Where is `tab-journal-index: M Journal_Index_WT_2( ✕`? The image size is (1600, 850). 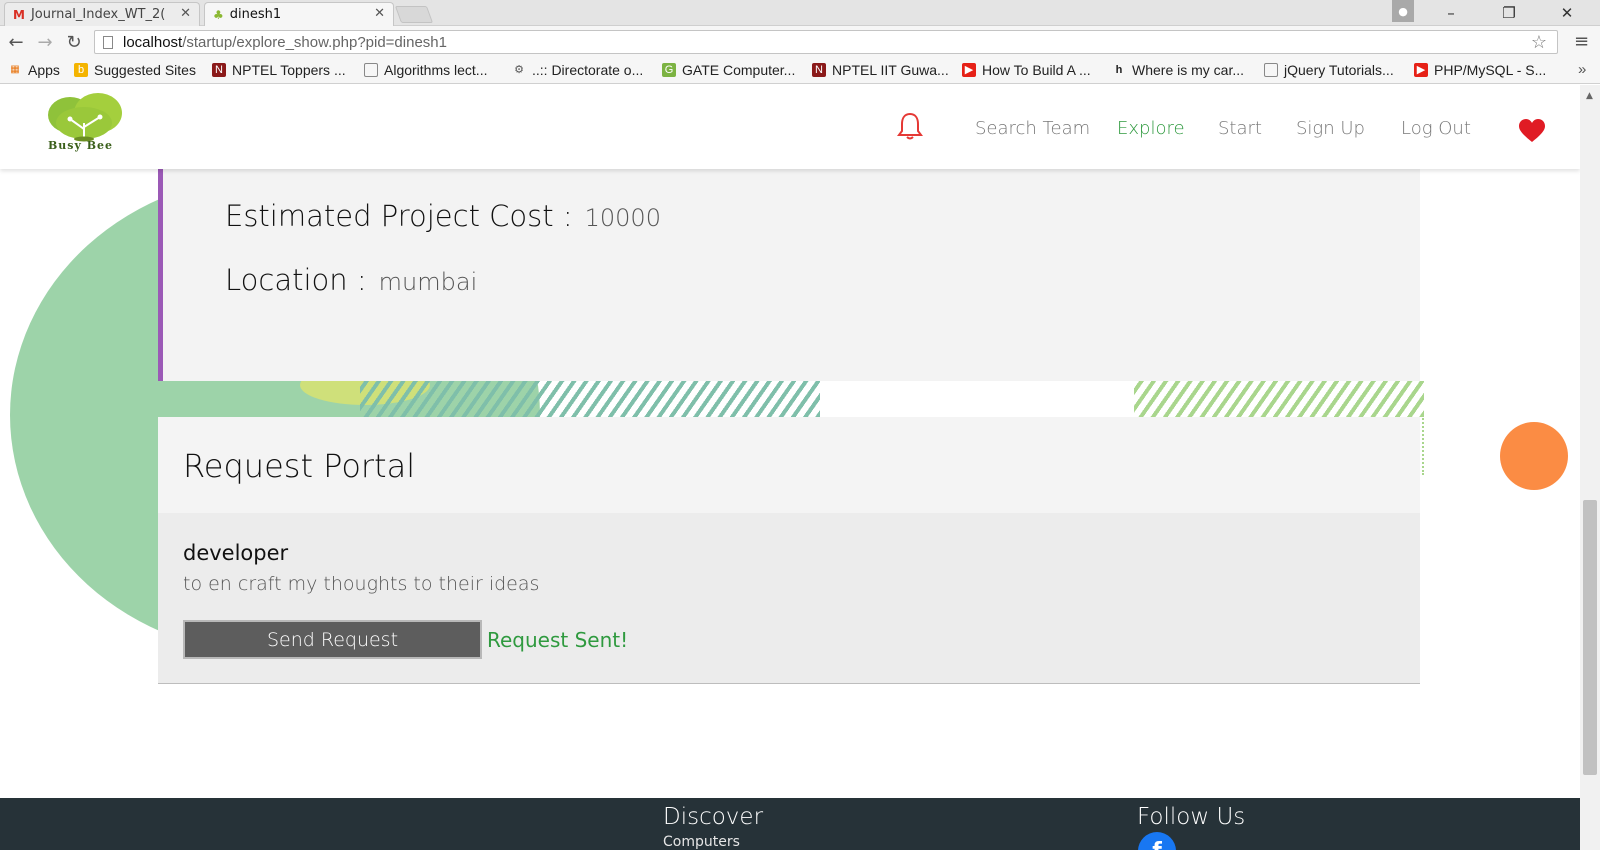
tab-journal-index: M Journal_Index_WT_2( ✕ is located at coordinates (102, 14).